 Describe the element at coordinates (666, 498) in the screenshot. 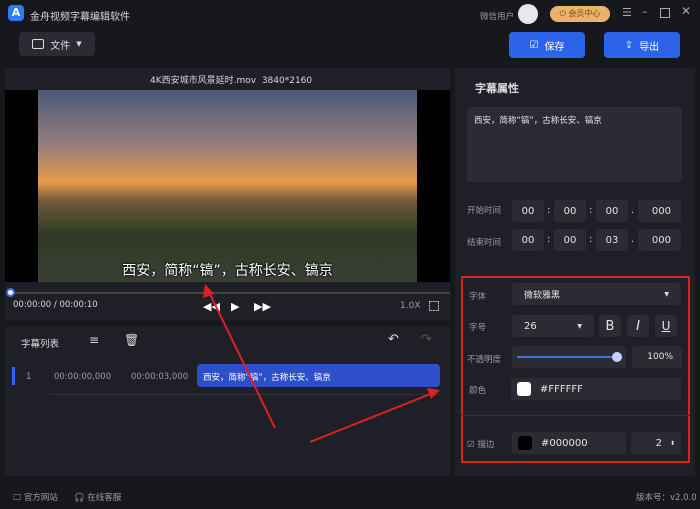

I see `version-text: 版本号：v2.0.0` at that location.